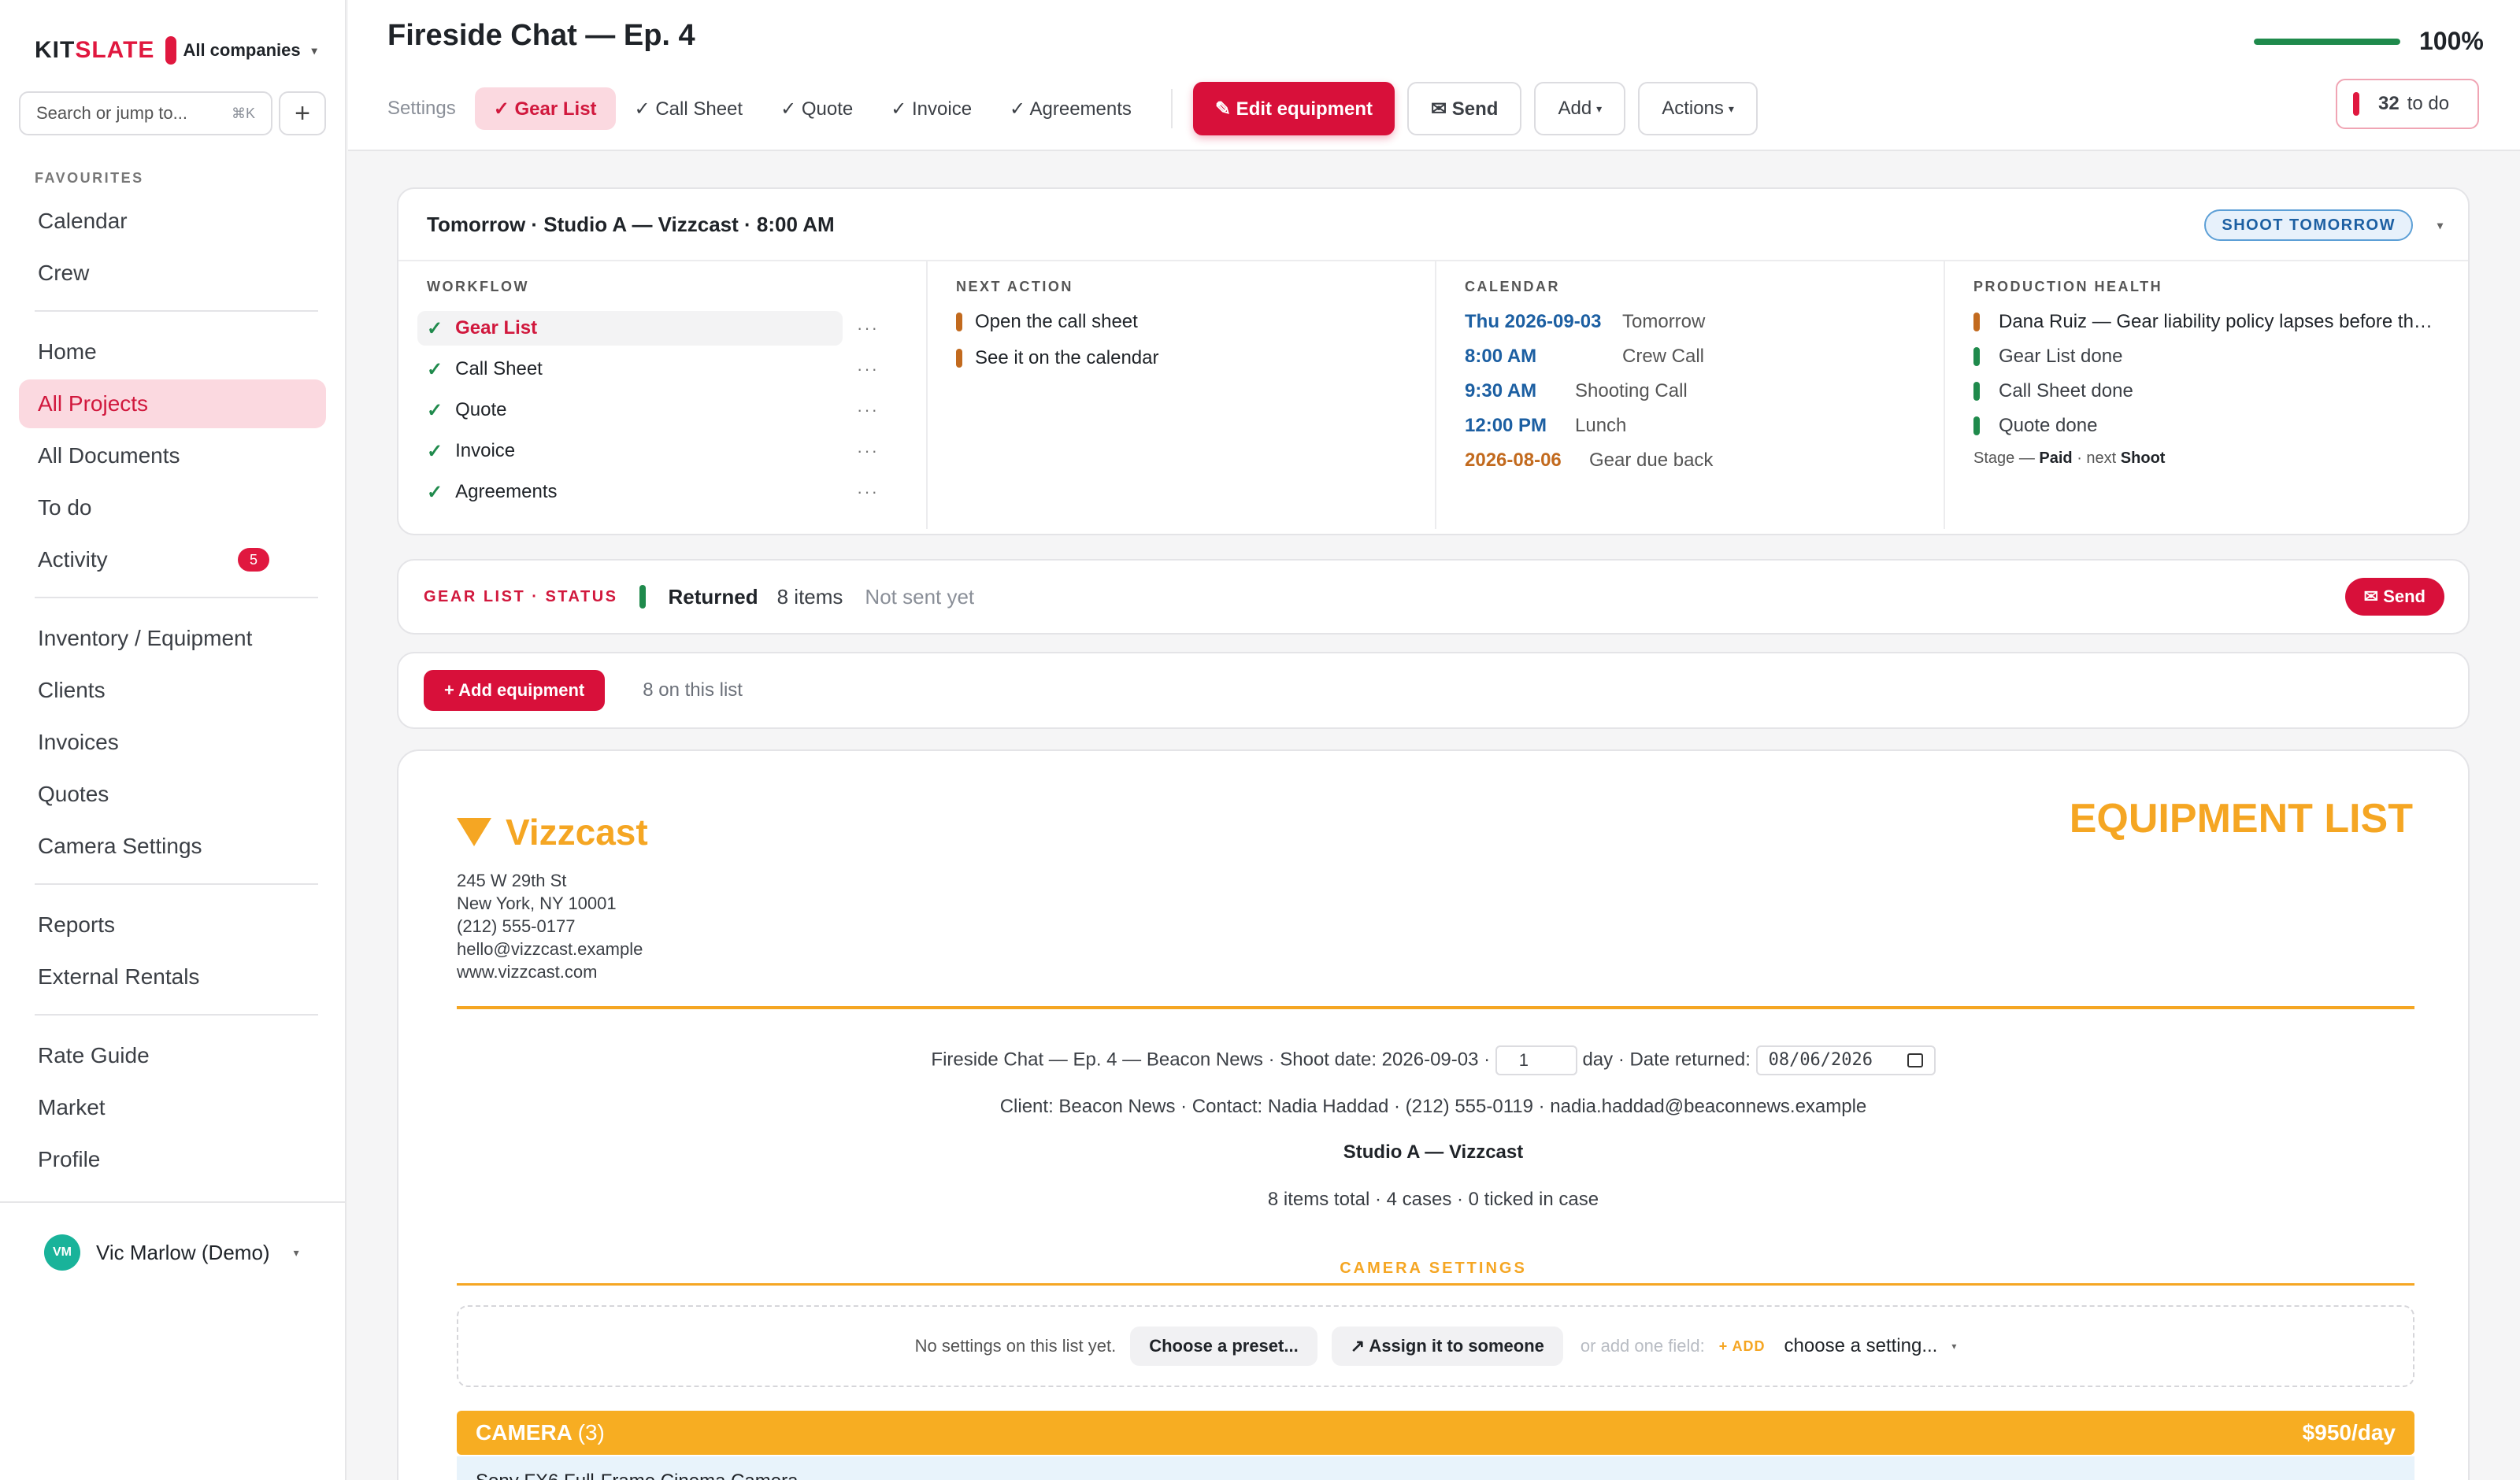 The image size is (2520, 1480). Describe the element at coordinates (243, 113) in the screenshot. I see `keyboard-shortcut: ⌘K` at that location.